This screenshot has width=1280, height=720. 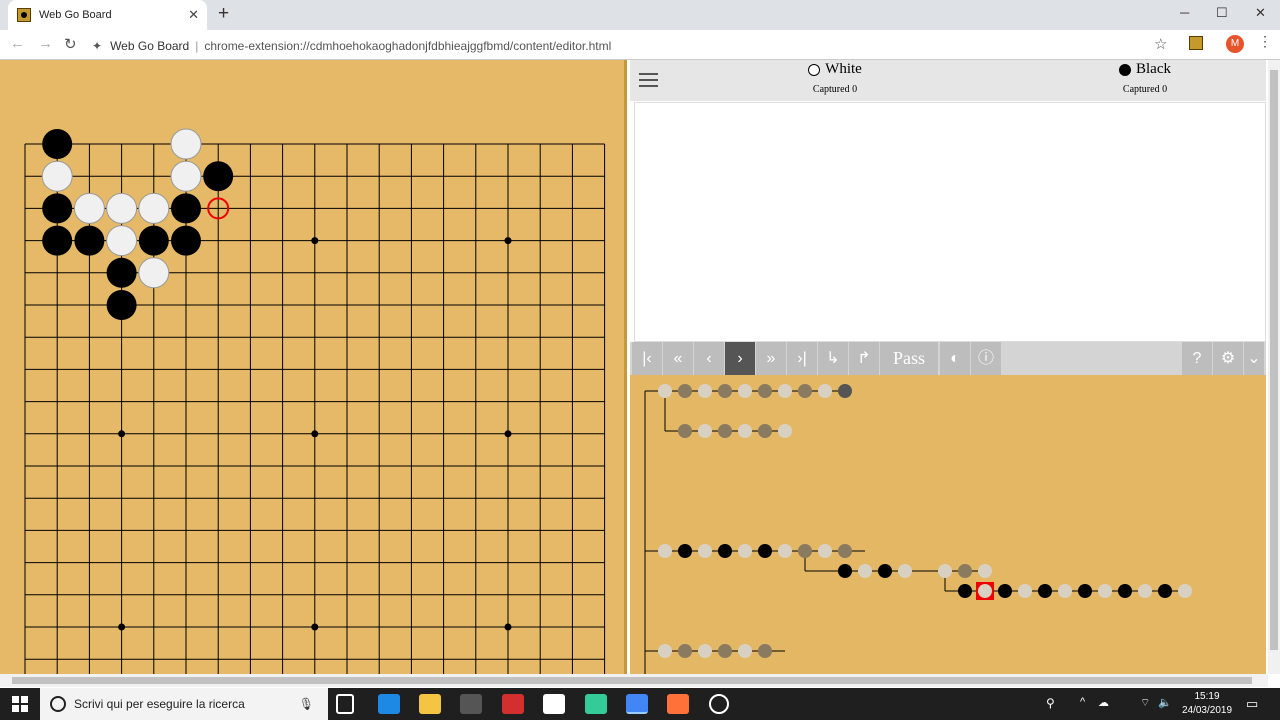 What do you see at coordinates (1184, 12) in the screenshot?
I see `minimize-icon: ─` at bounding box center [1184, 12].